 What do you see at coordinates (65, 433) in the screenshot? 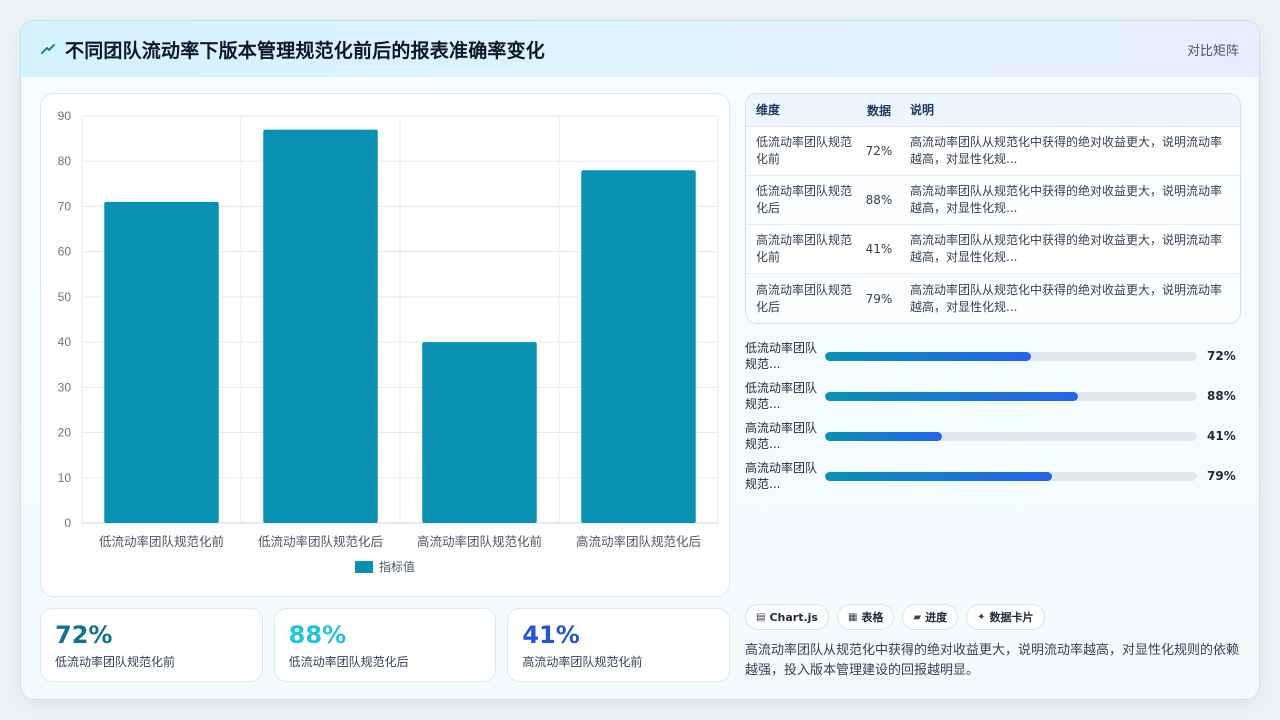
I see `y-tick-label: 20` at bounding box center [65, 433].